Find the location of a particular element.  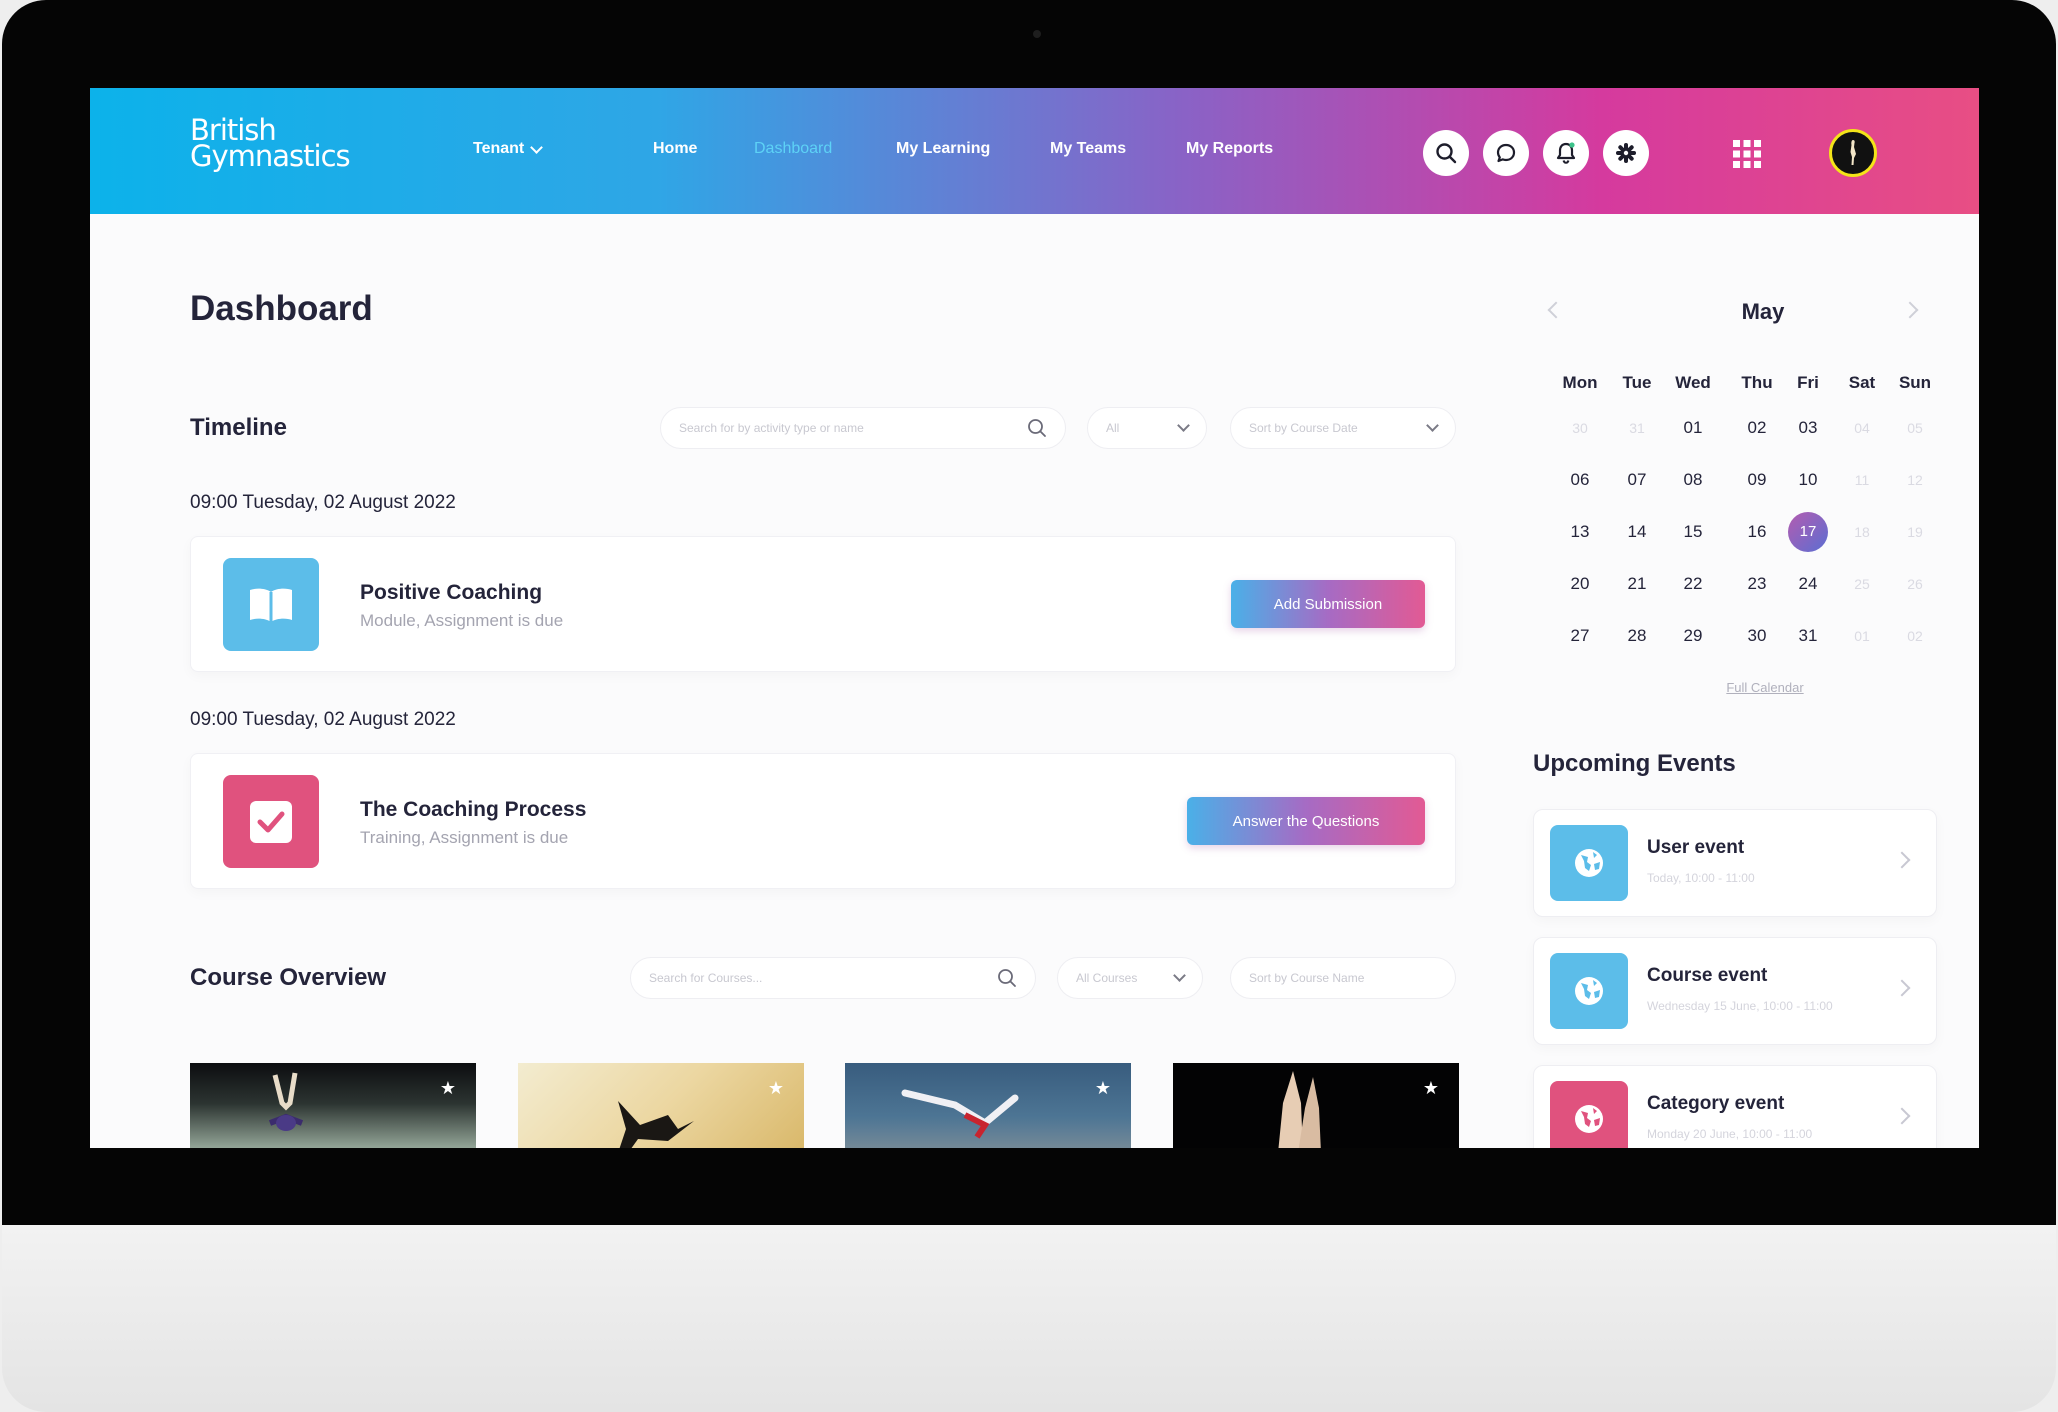

event-time: Today, 10:00 - 11:00 is located at coordinates (1701, 878).